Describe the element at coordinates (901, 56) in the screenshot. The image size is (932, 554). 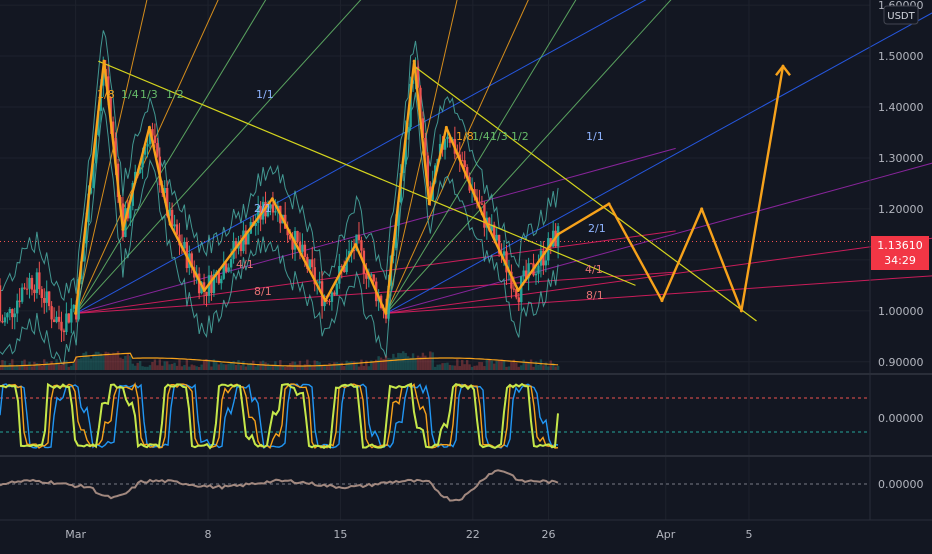
I see `price-axis-tick-label: 1.50000` at that location.